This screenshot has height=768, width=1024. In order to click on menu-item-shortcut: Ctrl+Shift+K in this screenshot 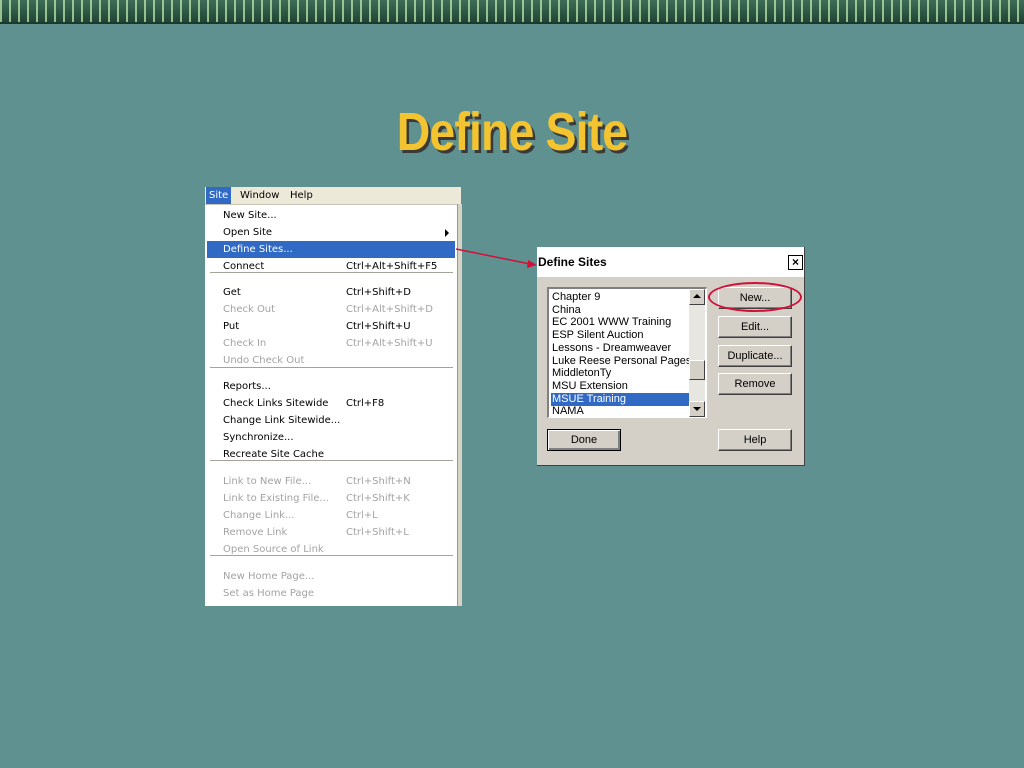, I will do `click(378, 498)`.